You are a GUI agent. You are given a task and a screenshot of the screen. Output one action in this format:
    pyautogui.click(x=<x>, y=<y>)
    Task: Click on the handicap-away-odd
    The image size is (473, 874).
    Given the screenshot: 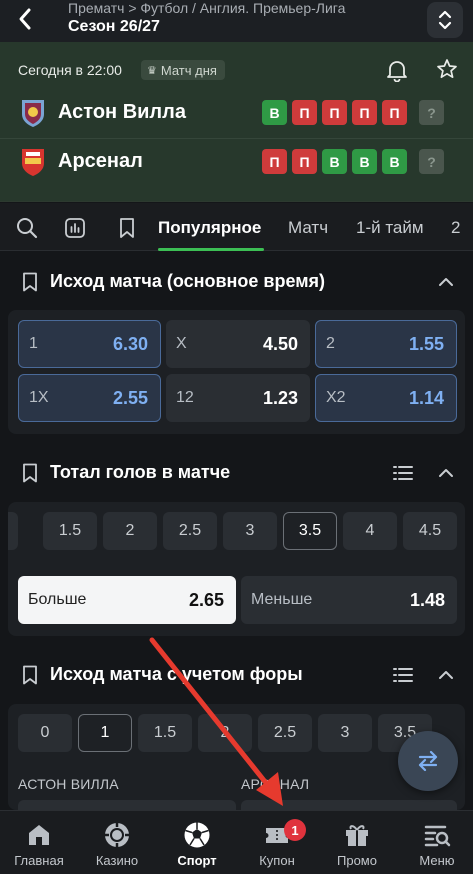 What is the action you would take?
    pyautogui.click(x=349, y=805)
    